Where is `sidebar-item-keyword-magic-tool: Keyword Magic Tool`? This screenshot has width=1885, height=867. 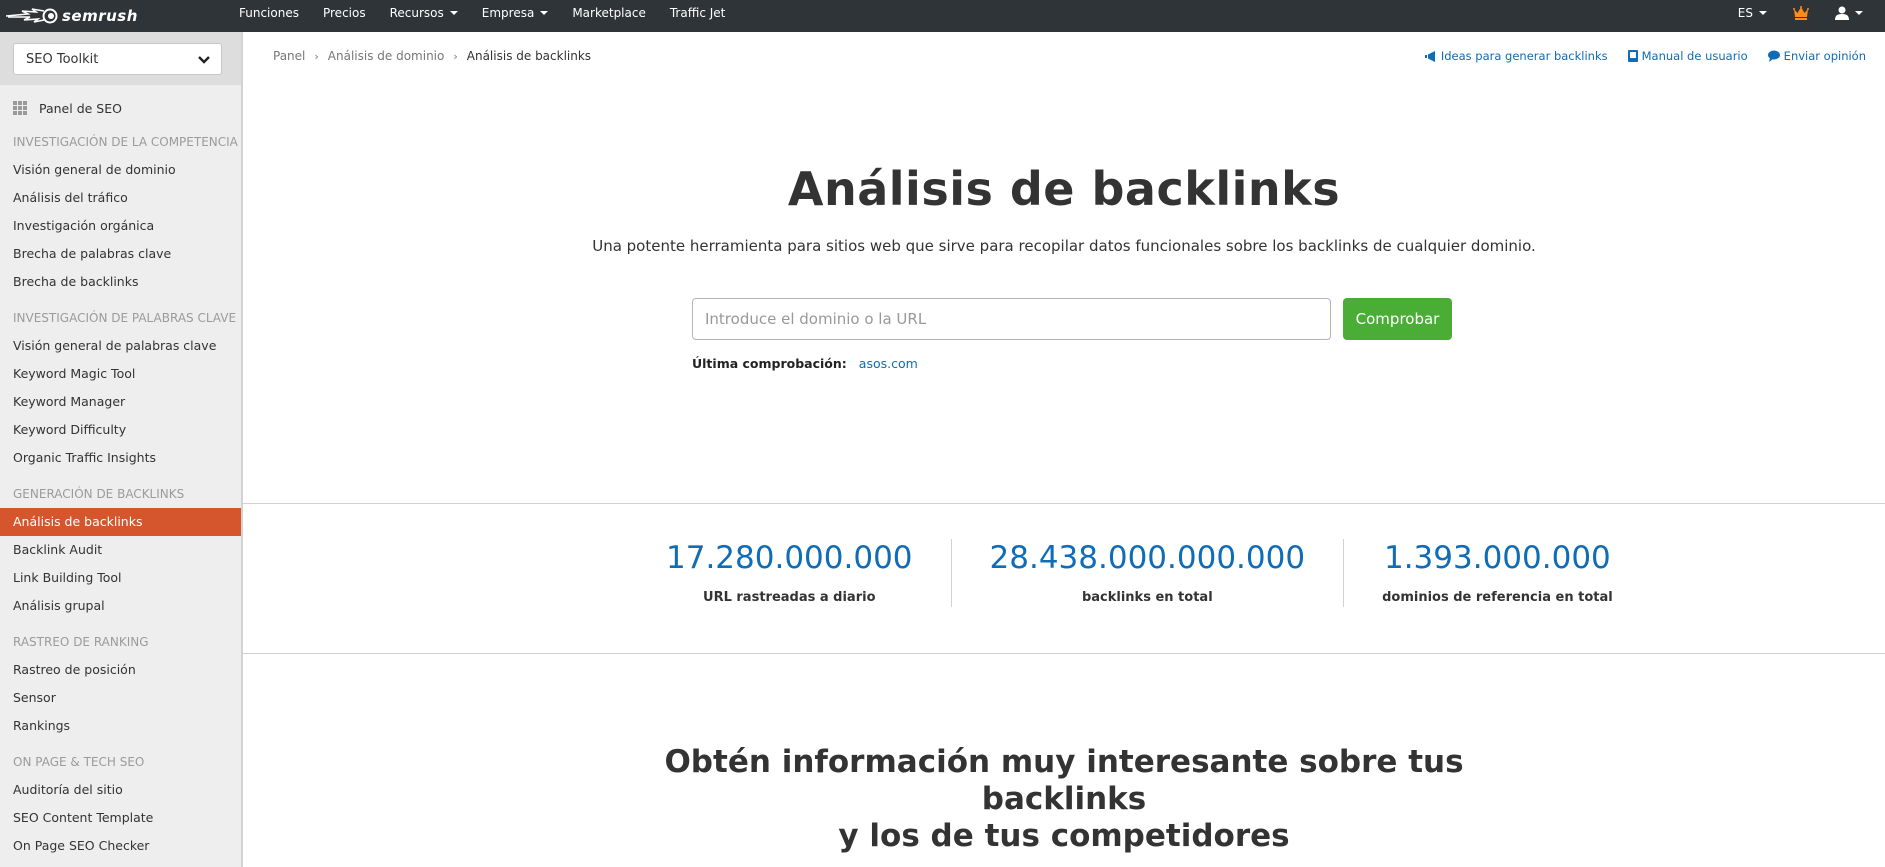
sidebar-item-keyword-magic-tool: Keyword Magic Tool is located at coordinates (120, 374).